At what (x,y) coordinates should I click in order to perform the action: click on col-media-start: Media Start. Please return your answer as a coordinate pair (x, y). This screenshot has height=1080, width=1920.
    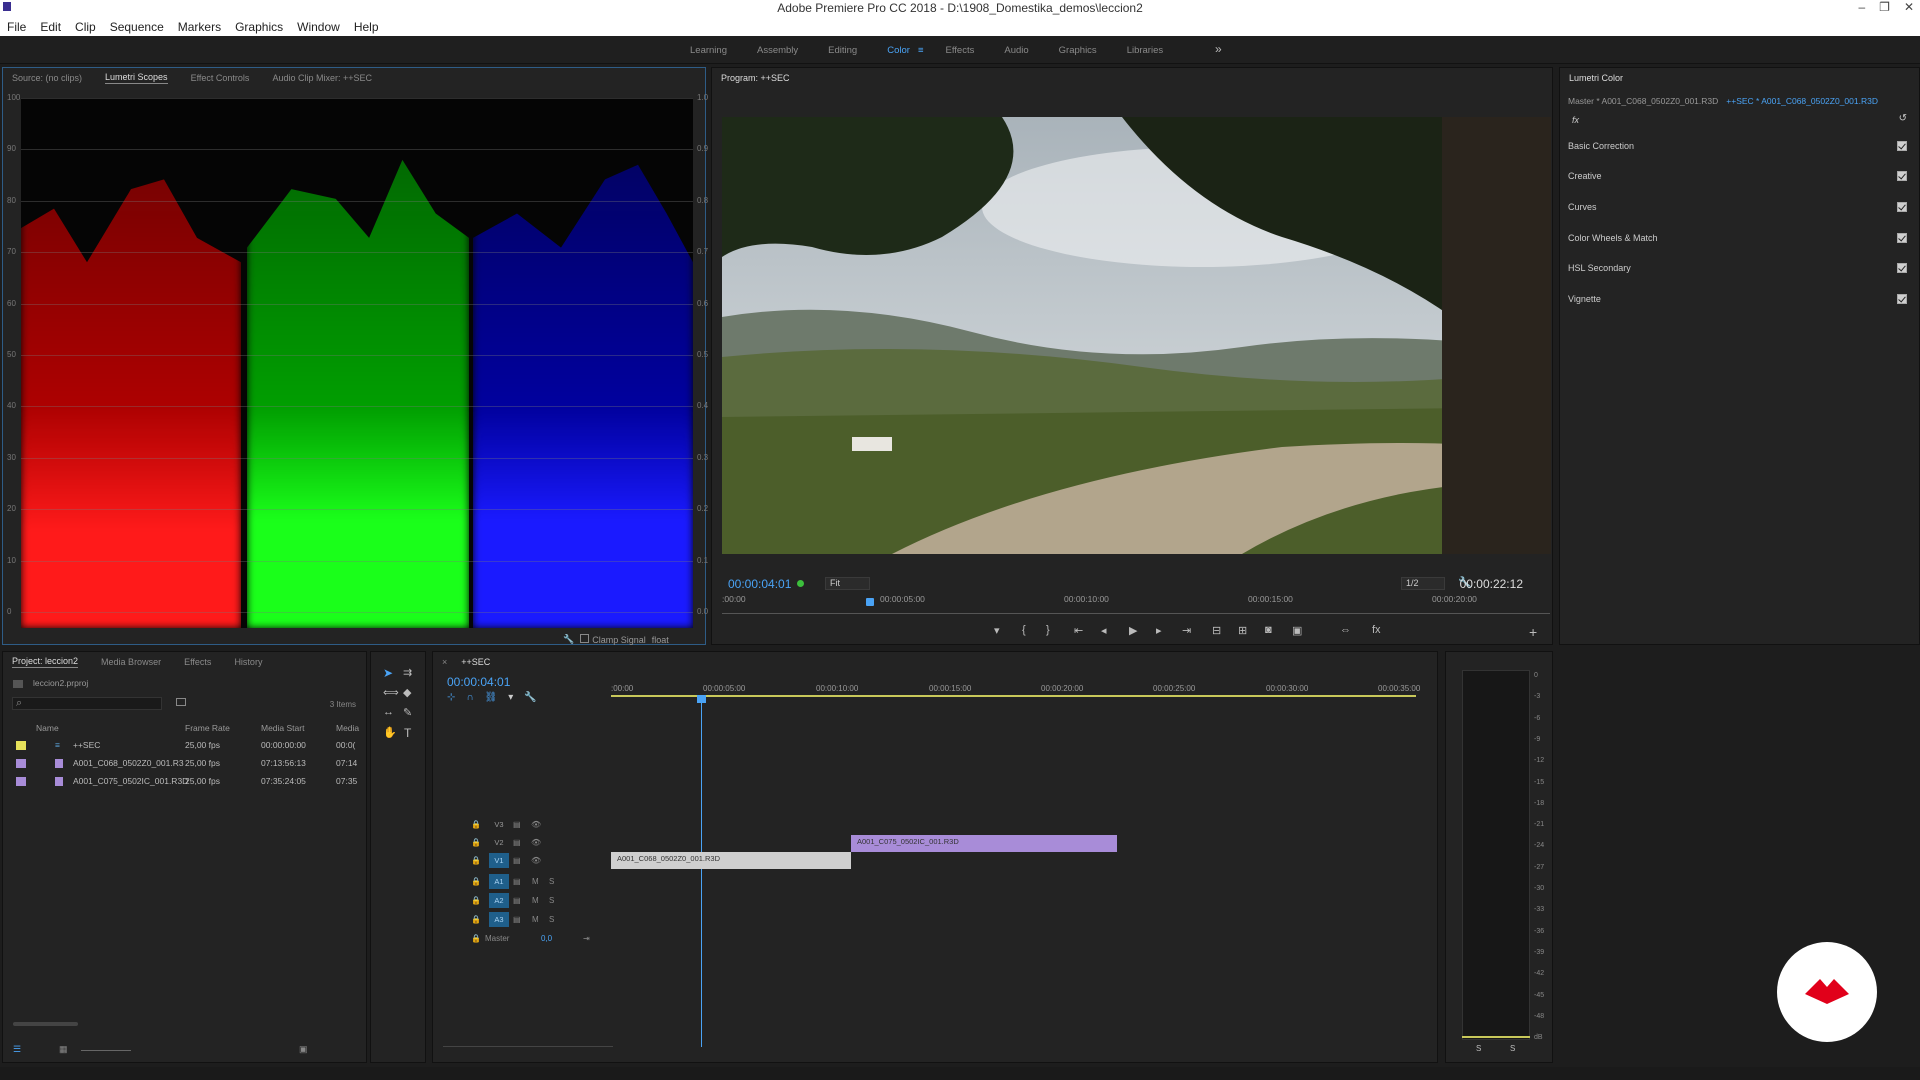
    Looking at the image, I should click on (282, 728).